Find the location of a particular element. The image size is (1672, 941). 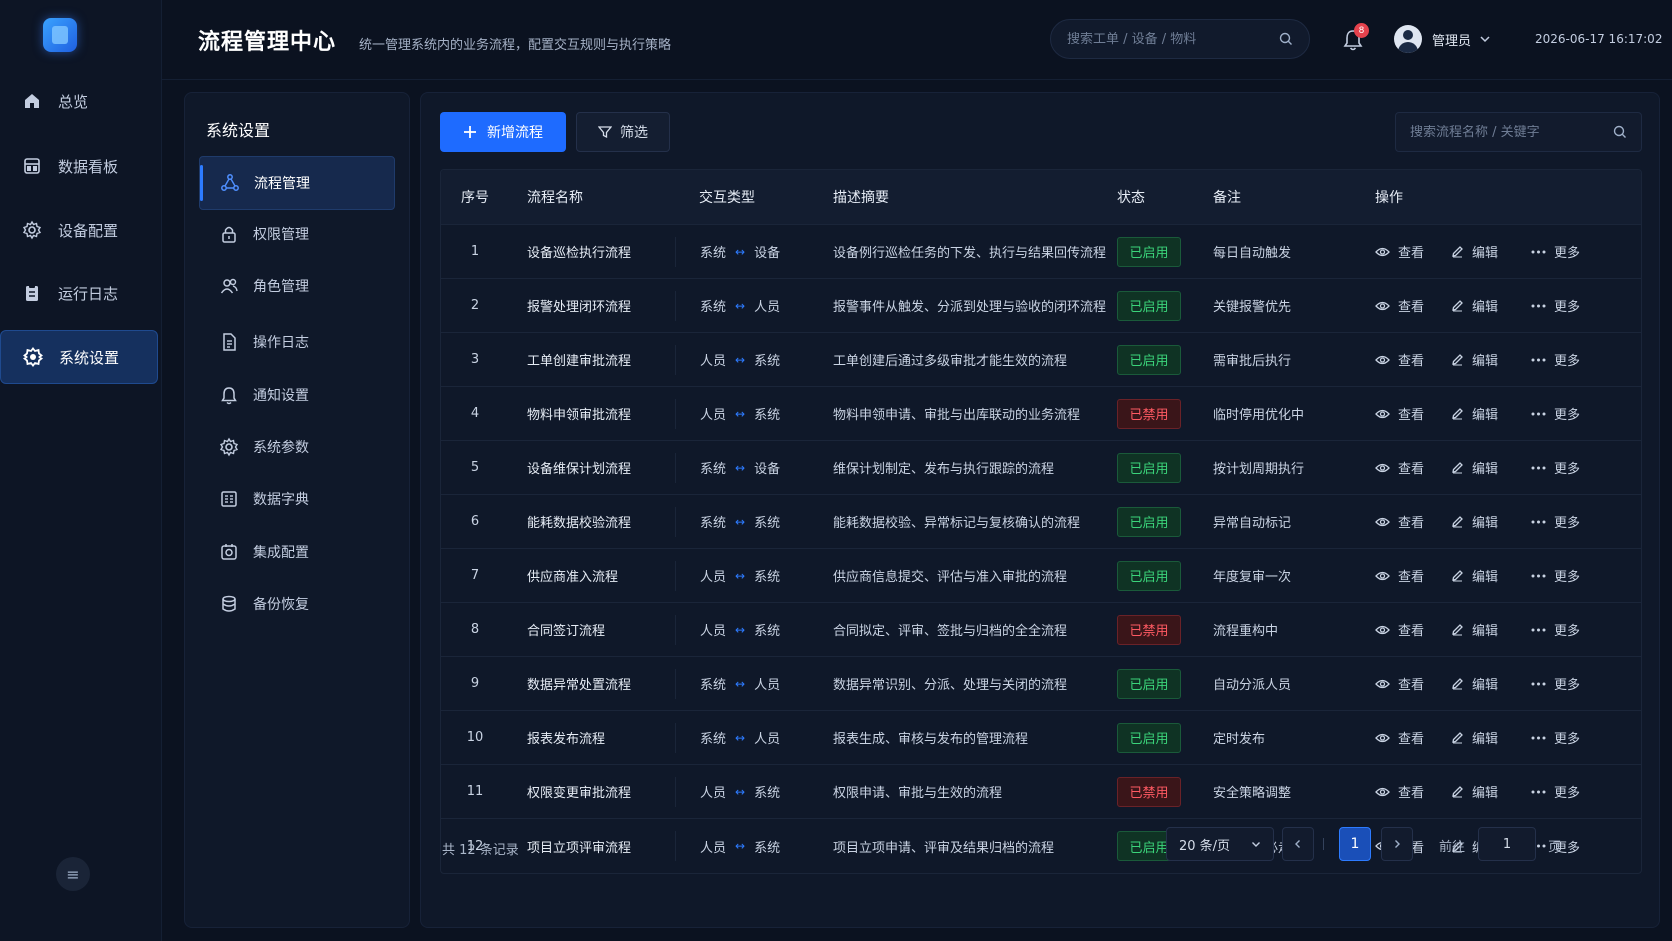

bell-icon is located at coordinates (229, 395).